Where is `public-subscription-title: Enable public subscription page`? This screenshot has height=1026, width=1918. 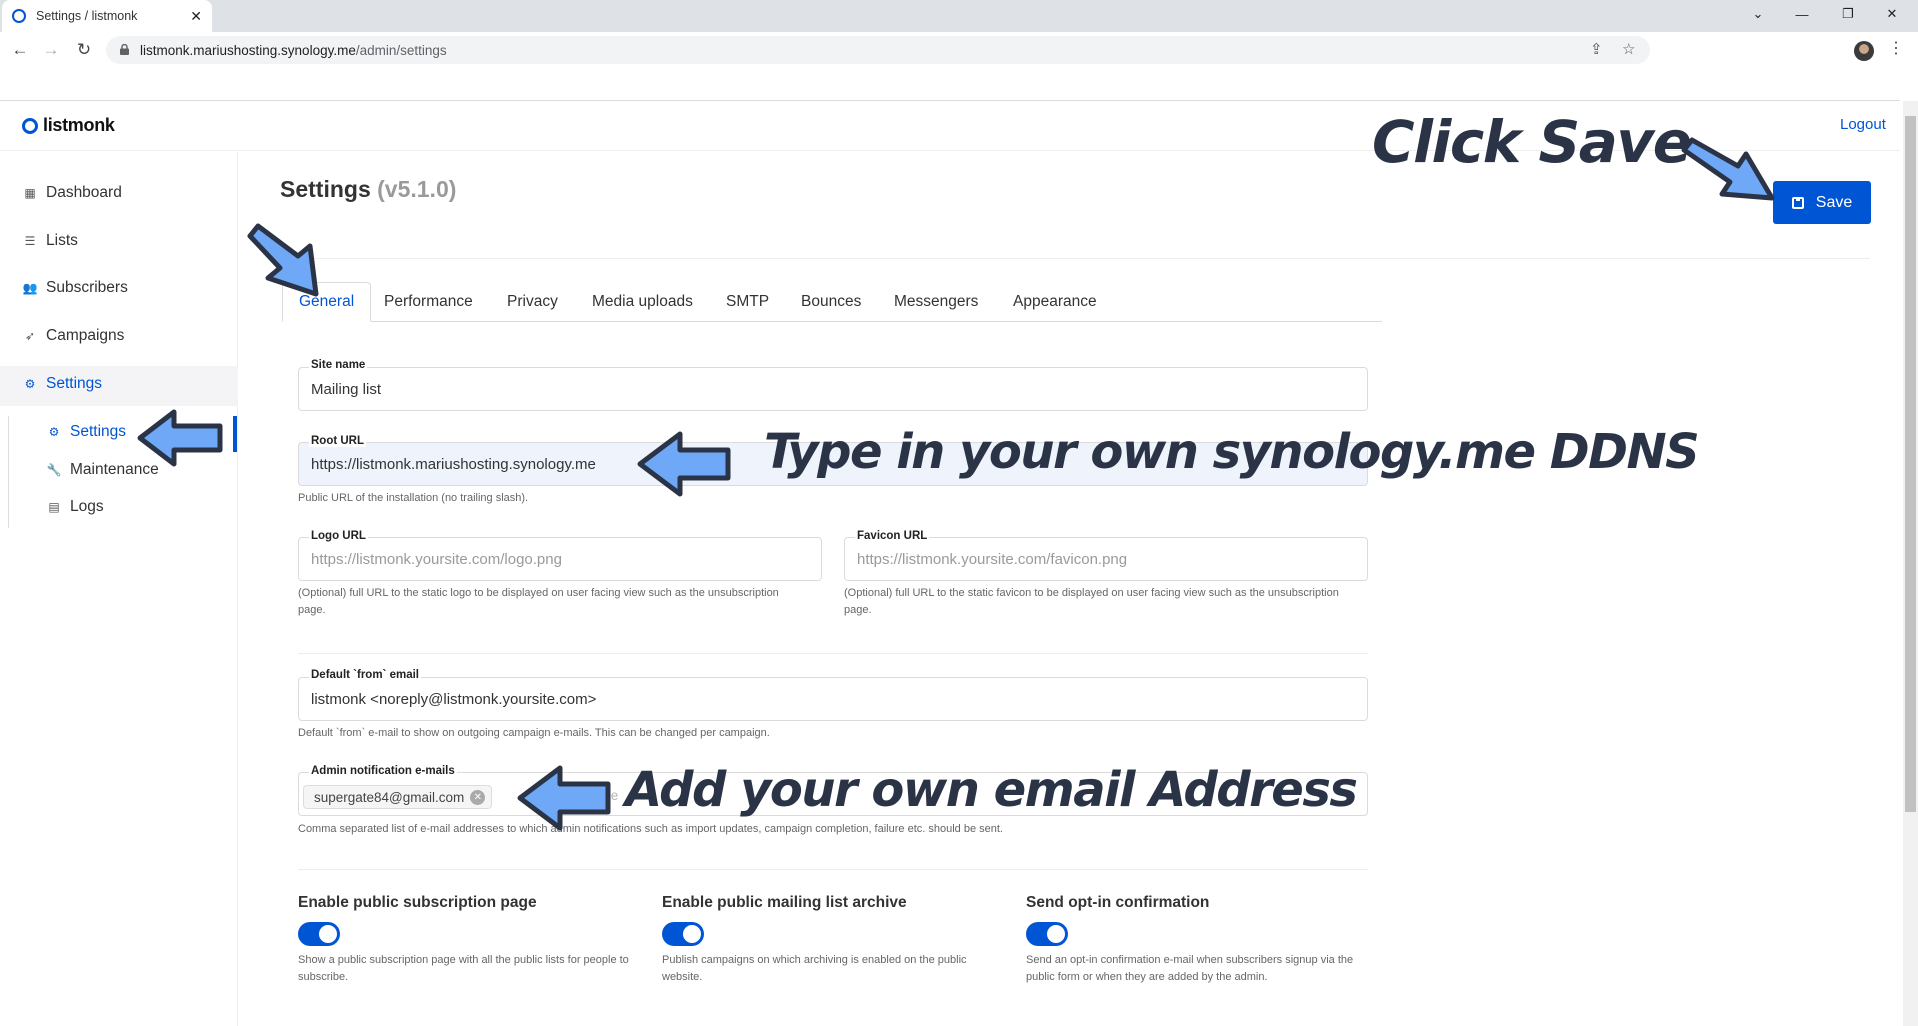 public-subscription-title: Enable public subscription page is located at coordinates (417, 902).